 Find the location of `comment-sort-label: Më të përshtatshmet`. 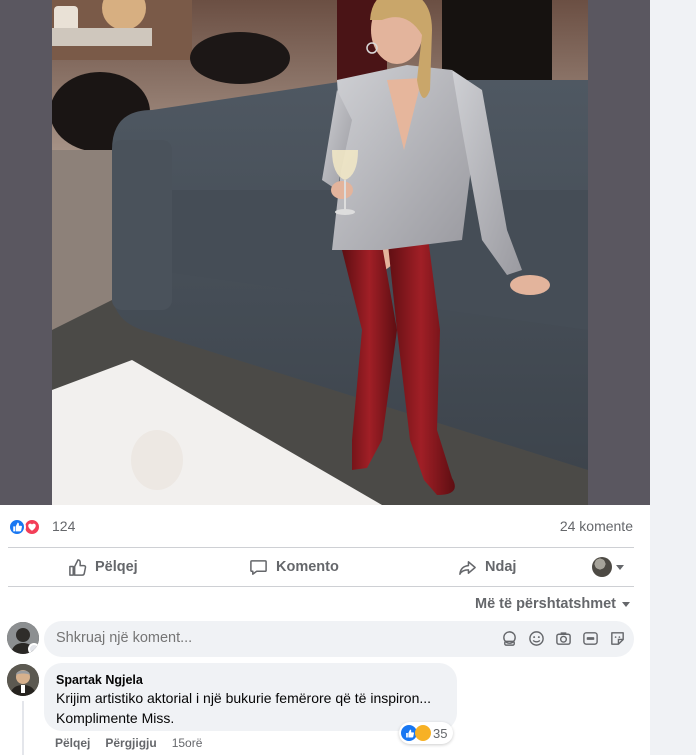

comment-sort-label: Më të përshtatshmet is located at coordinates (545, 604).